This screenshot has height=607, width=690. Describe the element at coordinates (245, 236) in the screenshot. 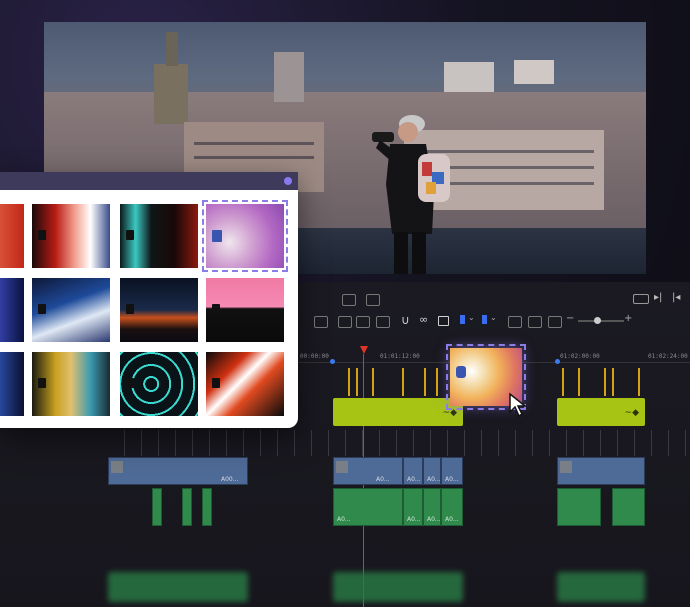

I see `effect-tile-selected` at that location.